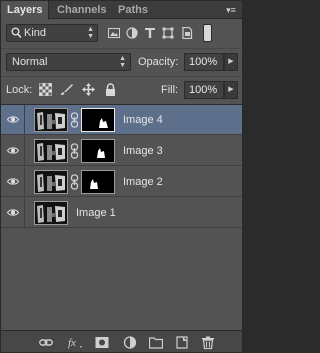 Image resolution: width=320 pixels, height=353 pixels. Describe the element at coordinates (35, 33) in the screenshot. I see `kind-filter-label: Kind` at that location.